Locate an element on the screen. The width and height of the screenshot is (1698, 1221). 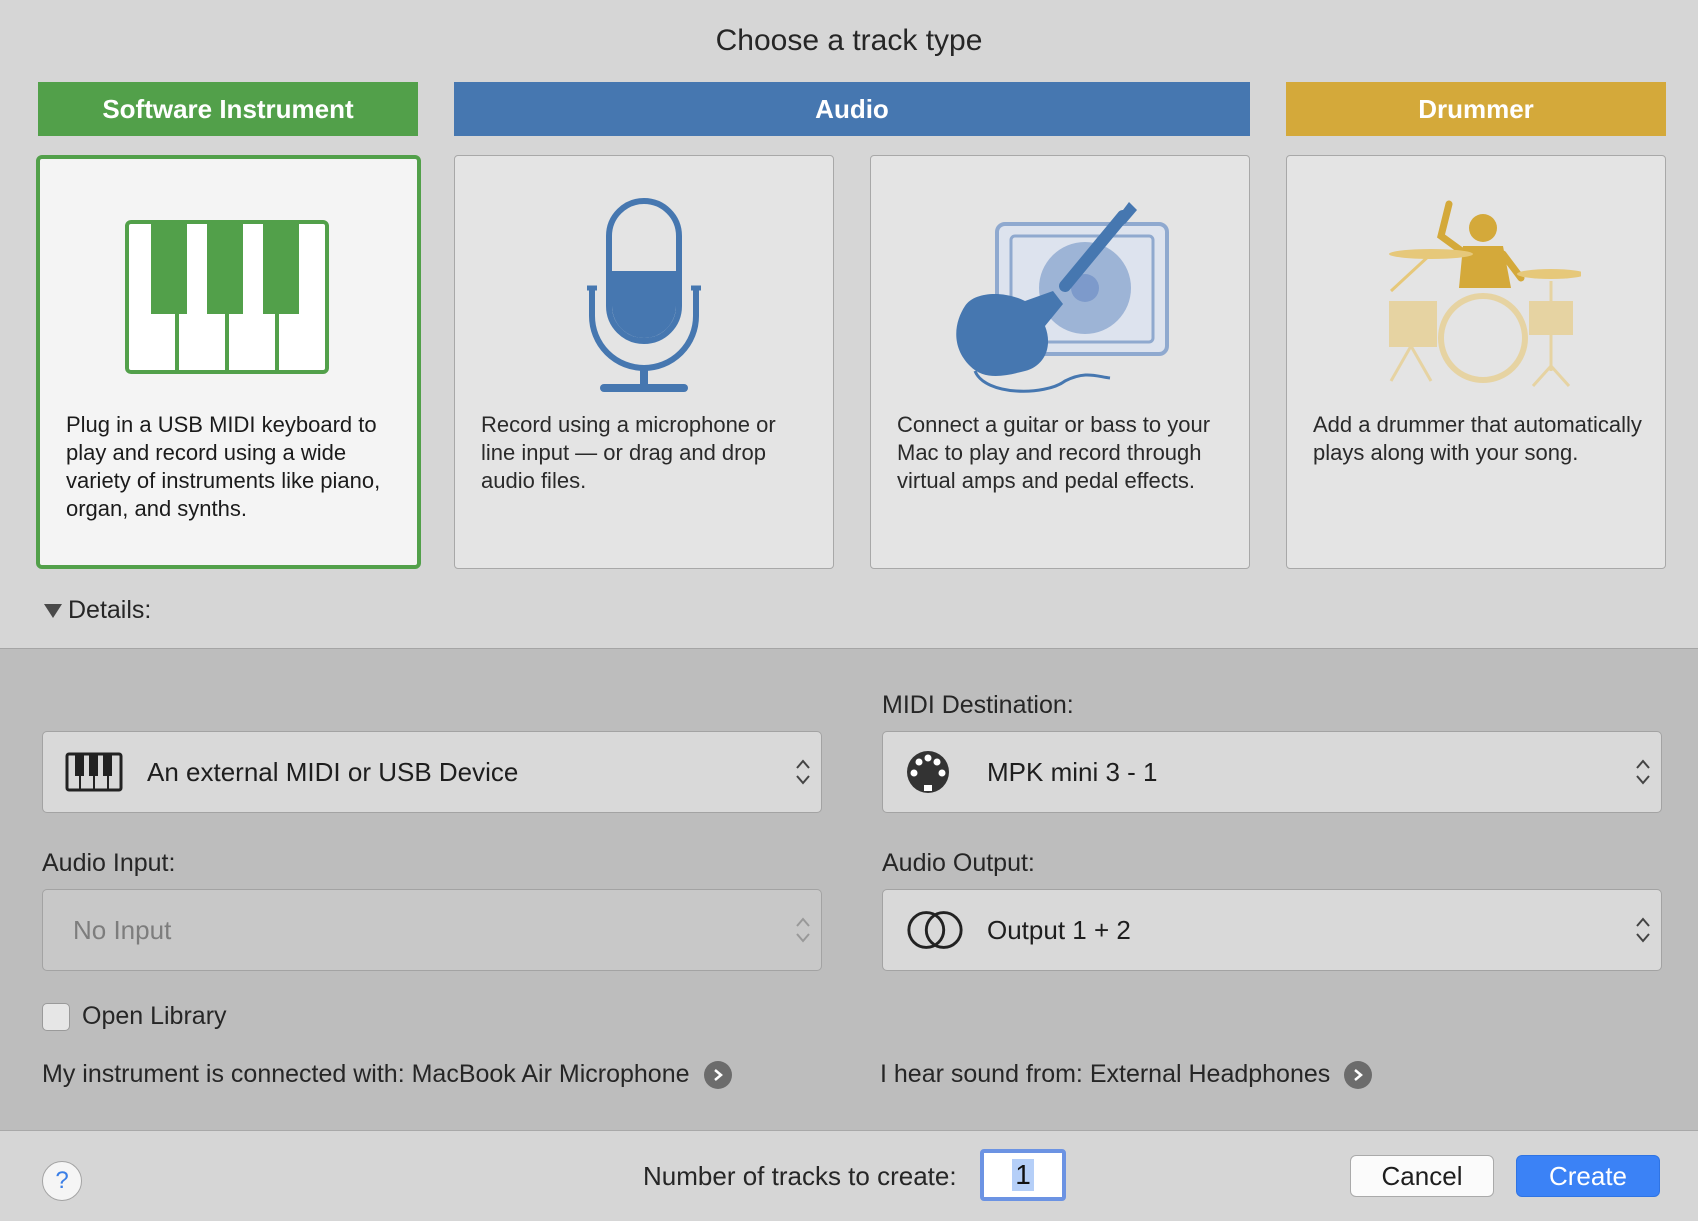
open-library-option: Open Library is located at coordinates (134, 1016).